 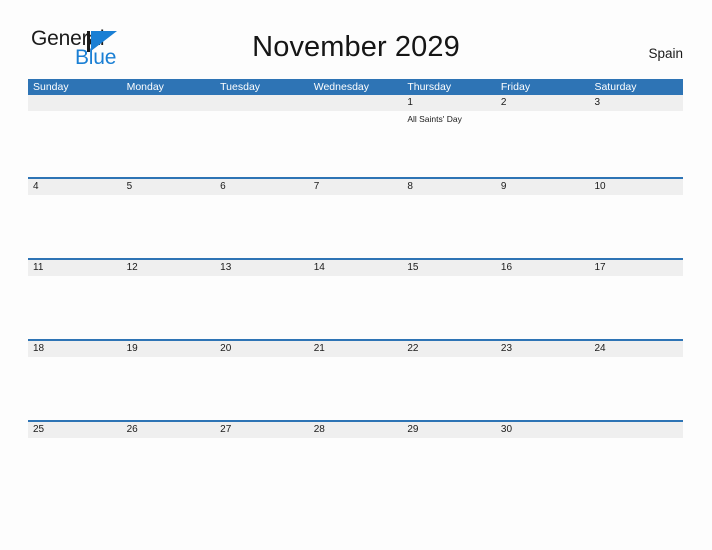 I want to click on day-number-band: 25 26 27 28 29 30, so click(x=355, y=430).